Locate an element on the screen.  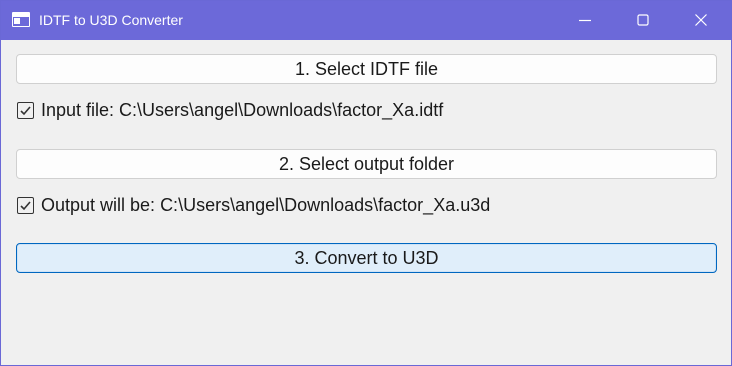
window-title: IDTF to U3D Converter is located at coordinates (111, 20).